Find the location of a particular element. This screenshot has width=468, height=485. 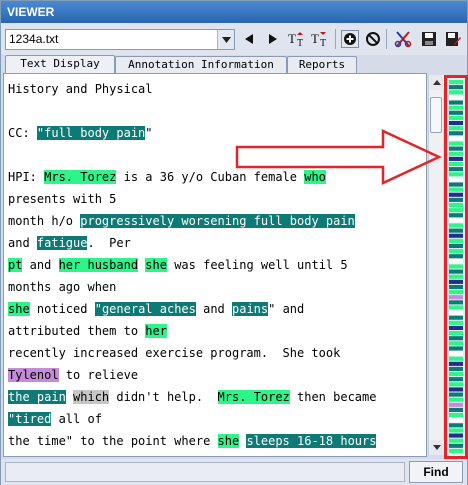

annotation-span-green: pt is located at coordinates (15, 265).